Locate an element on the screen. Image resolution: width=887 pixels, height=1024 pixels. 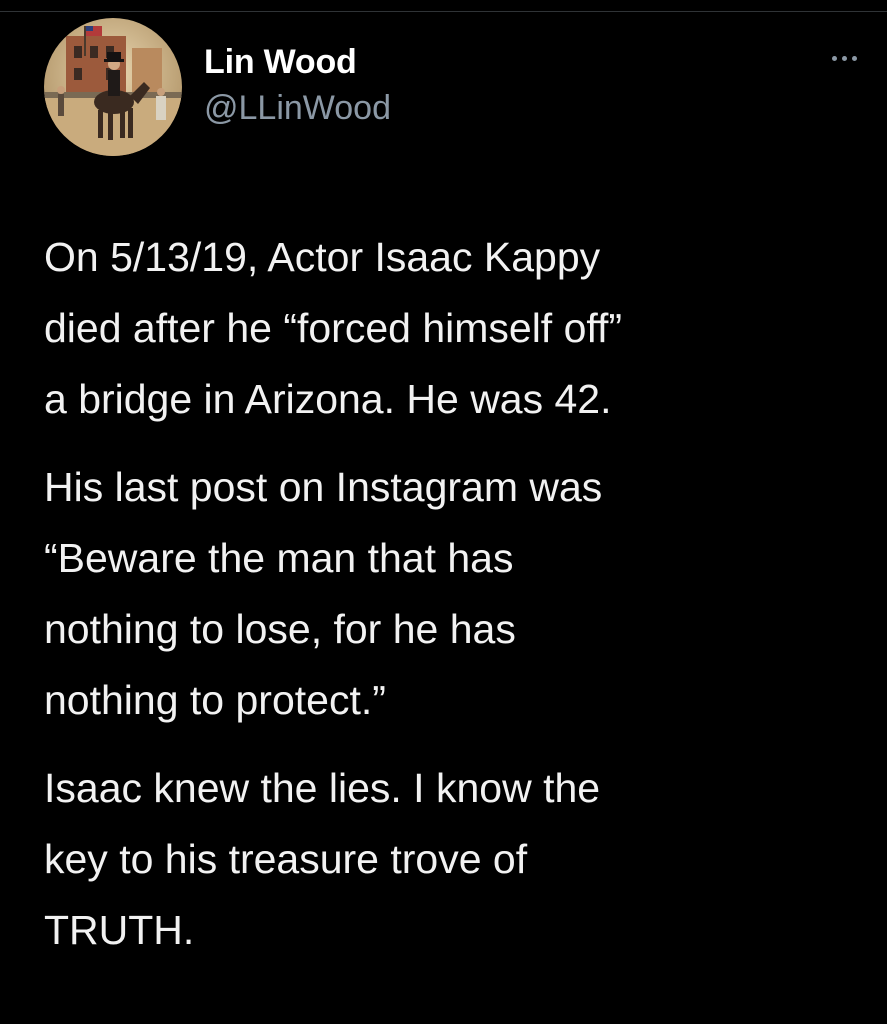
text-line: a bridge in Arizona. He was 42. is located at coordinates (328, 399).